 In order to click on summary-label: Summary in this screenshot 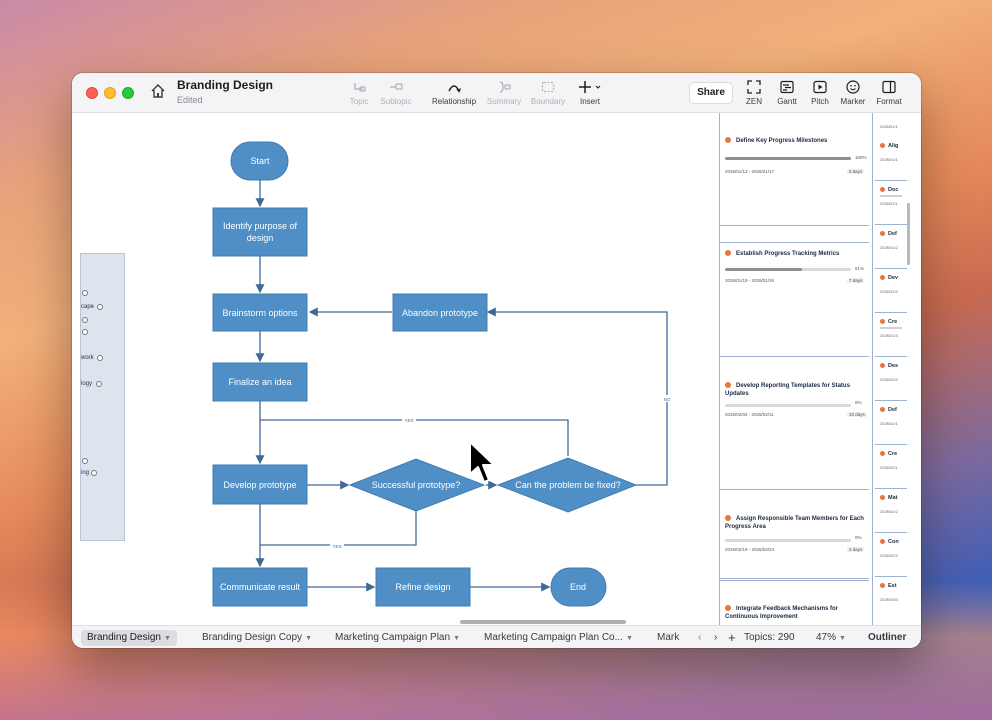, I will do `click(504, 101)`.